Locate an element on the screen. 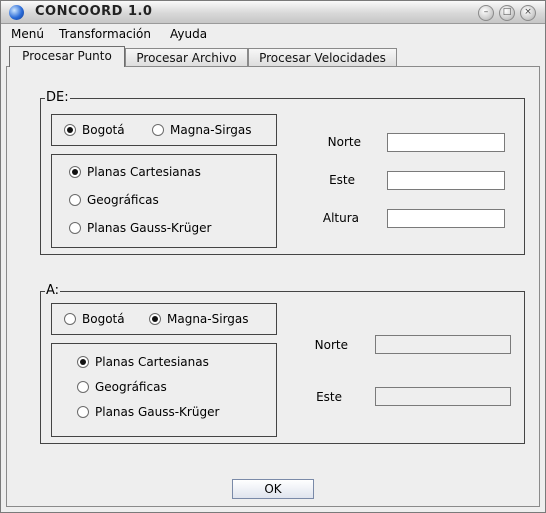 This screenshot has width=546, height=513. target-coord-gauss-kruger-radio: Planas Gauss-Krüger is located at coordinates (148, 412).